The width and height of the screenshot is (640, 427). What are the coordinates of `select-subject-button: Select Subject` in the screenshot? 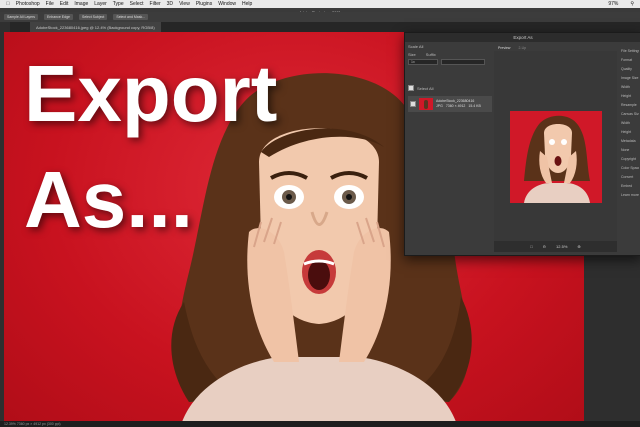 It's located at (93, 17).